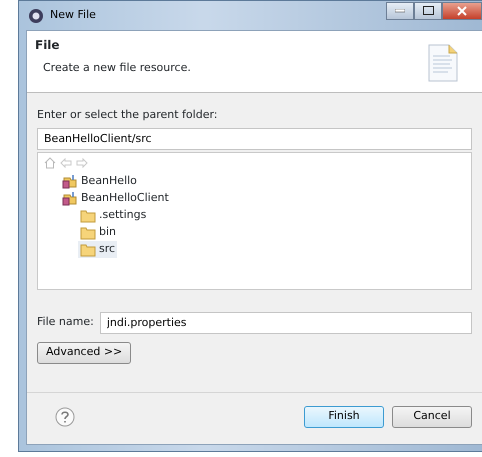 This screenshot has width=482, height=457. I want to click on advanced-button: Advanced >>, so click(84, 353).